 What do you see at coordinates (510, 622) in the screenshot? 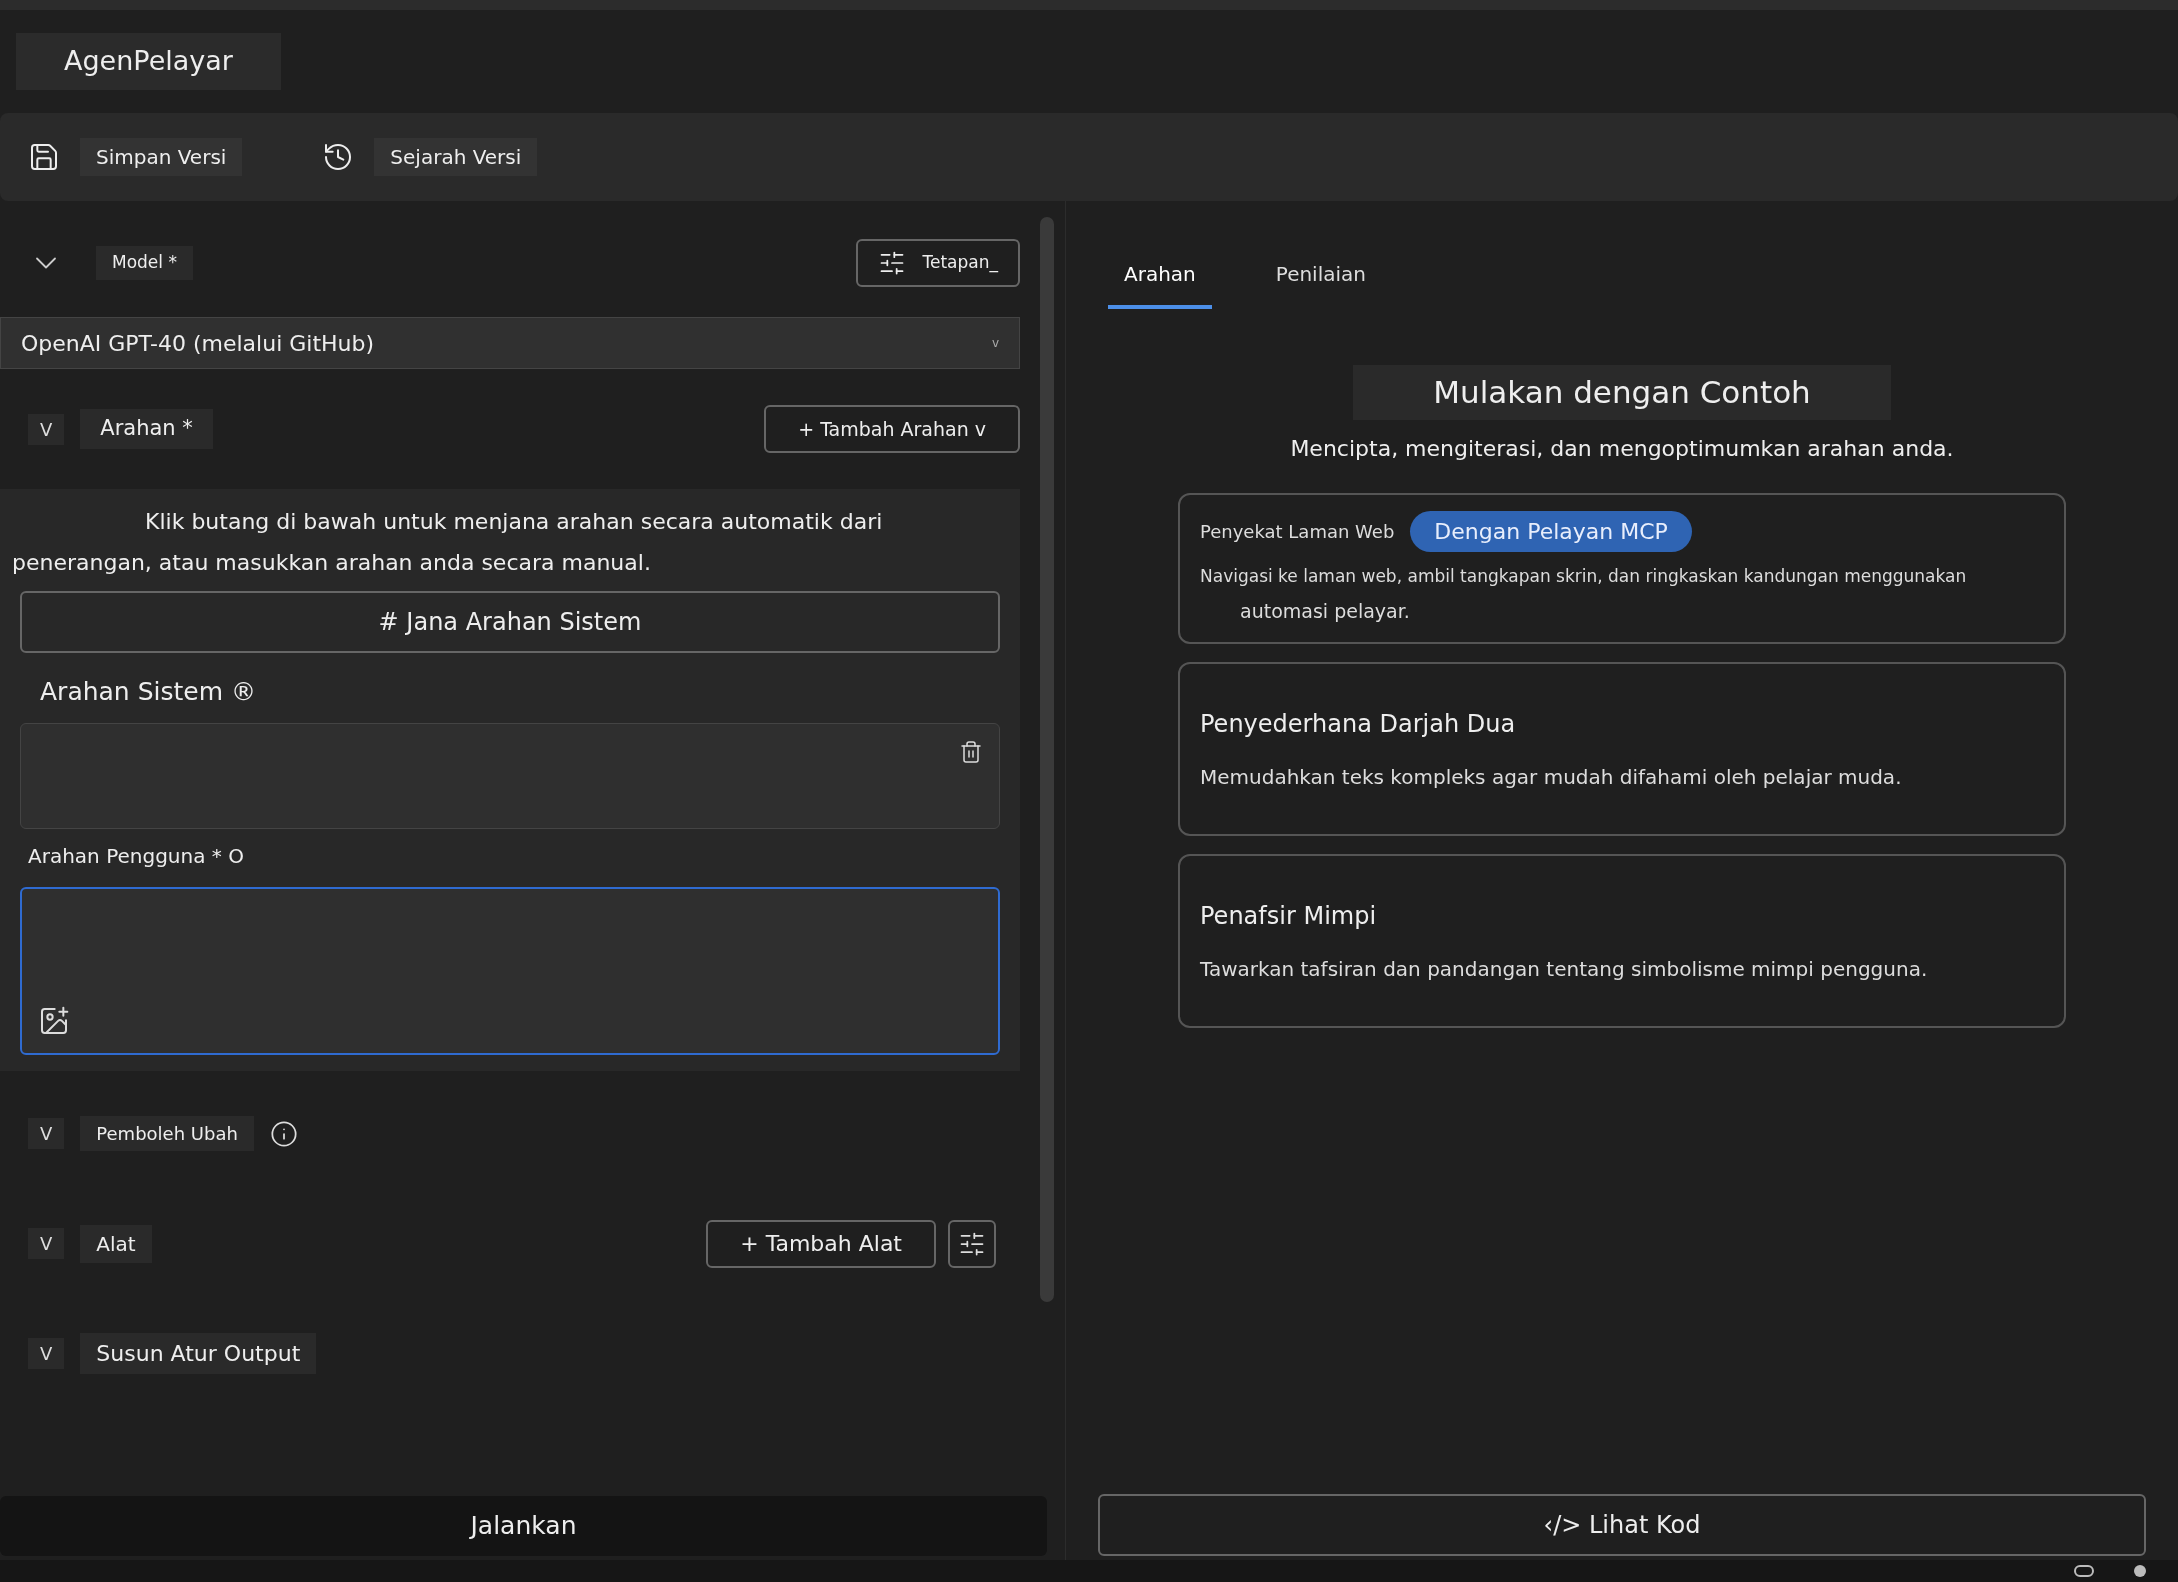
I see `generate-prompt-button: # Jana Arahan Sistem` at bounding box center [510, 622].